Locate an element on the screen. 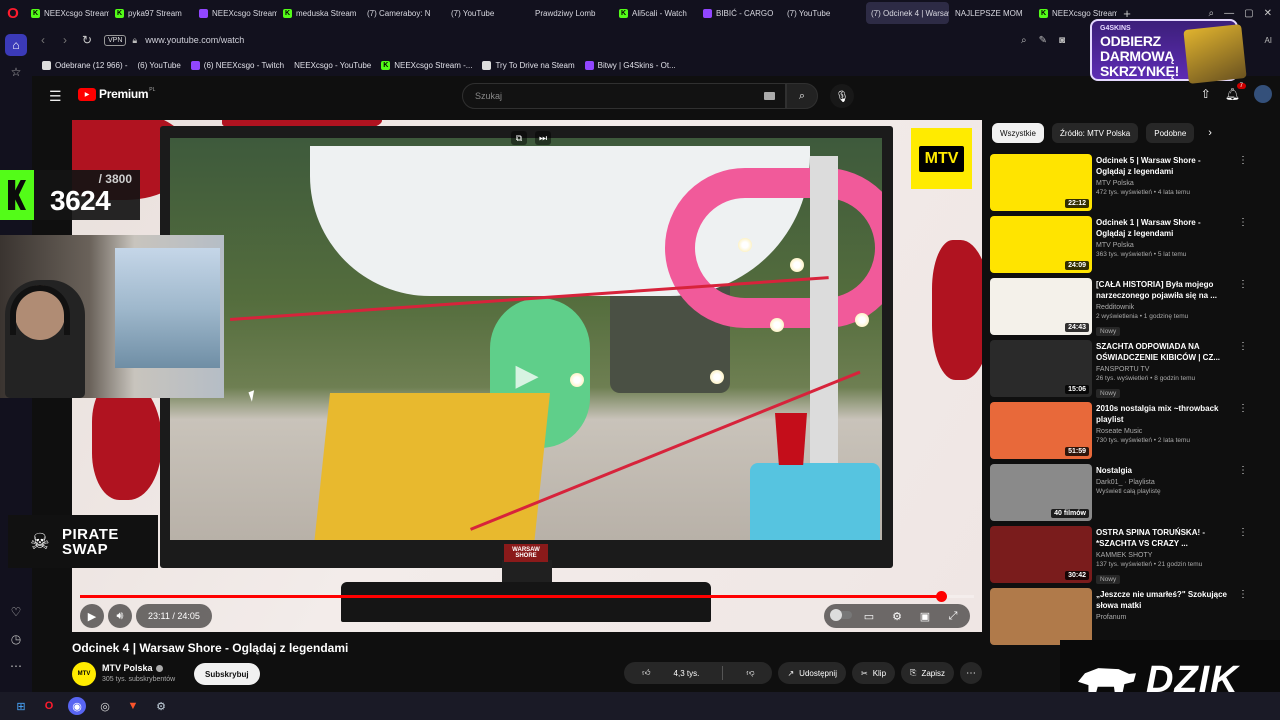 The width and height of the screenshot is (1280, 720). save-button: ⎘ Zapisz is located at coordinates (927, 673).